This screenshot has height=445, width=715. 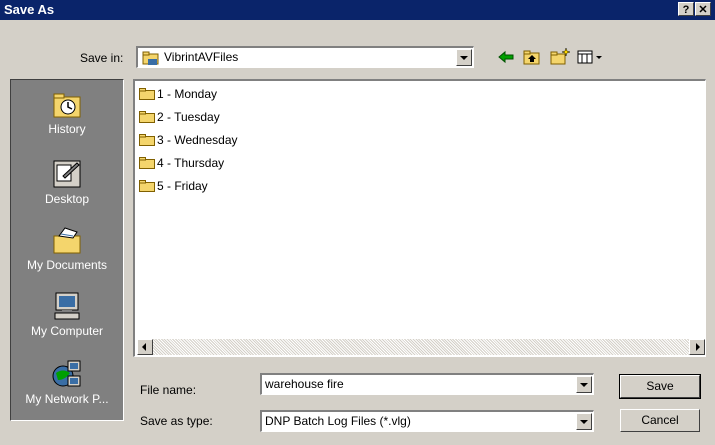 What do you see at coordinates (560, 57) in the screenshot?
I see `new-folder-icon` at bounding box center [560, 57].